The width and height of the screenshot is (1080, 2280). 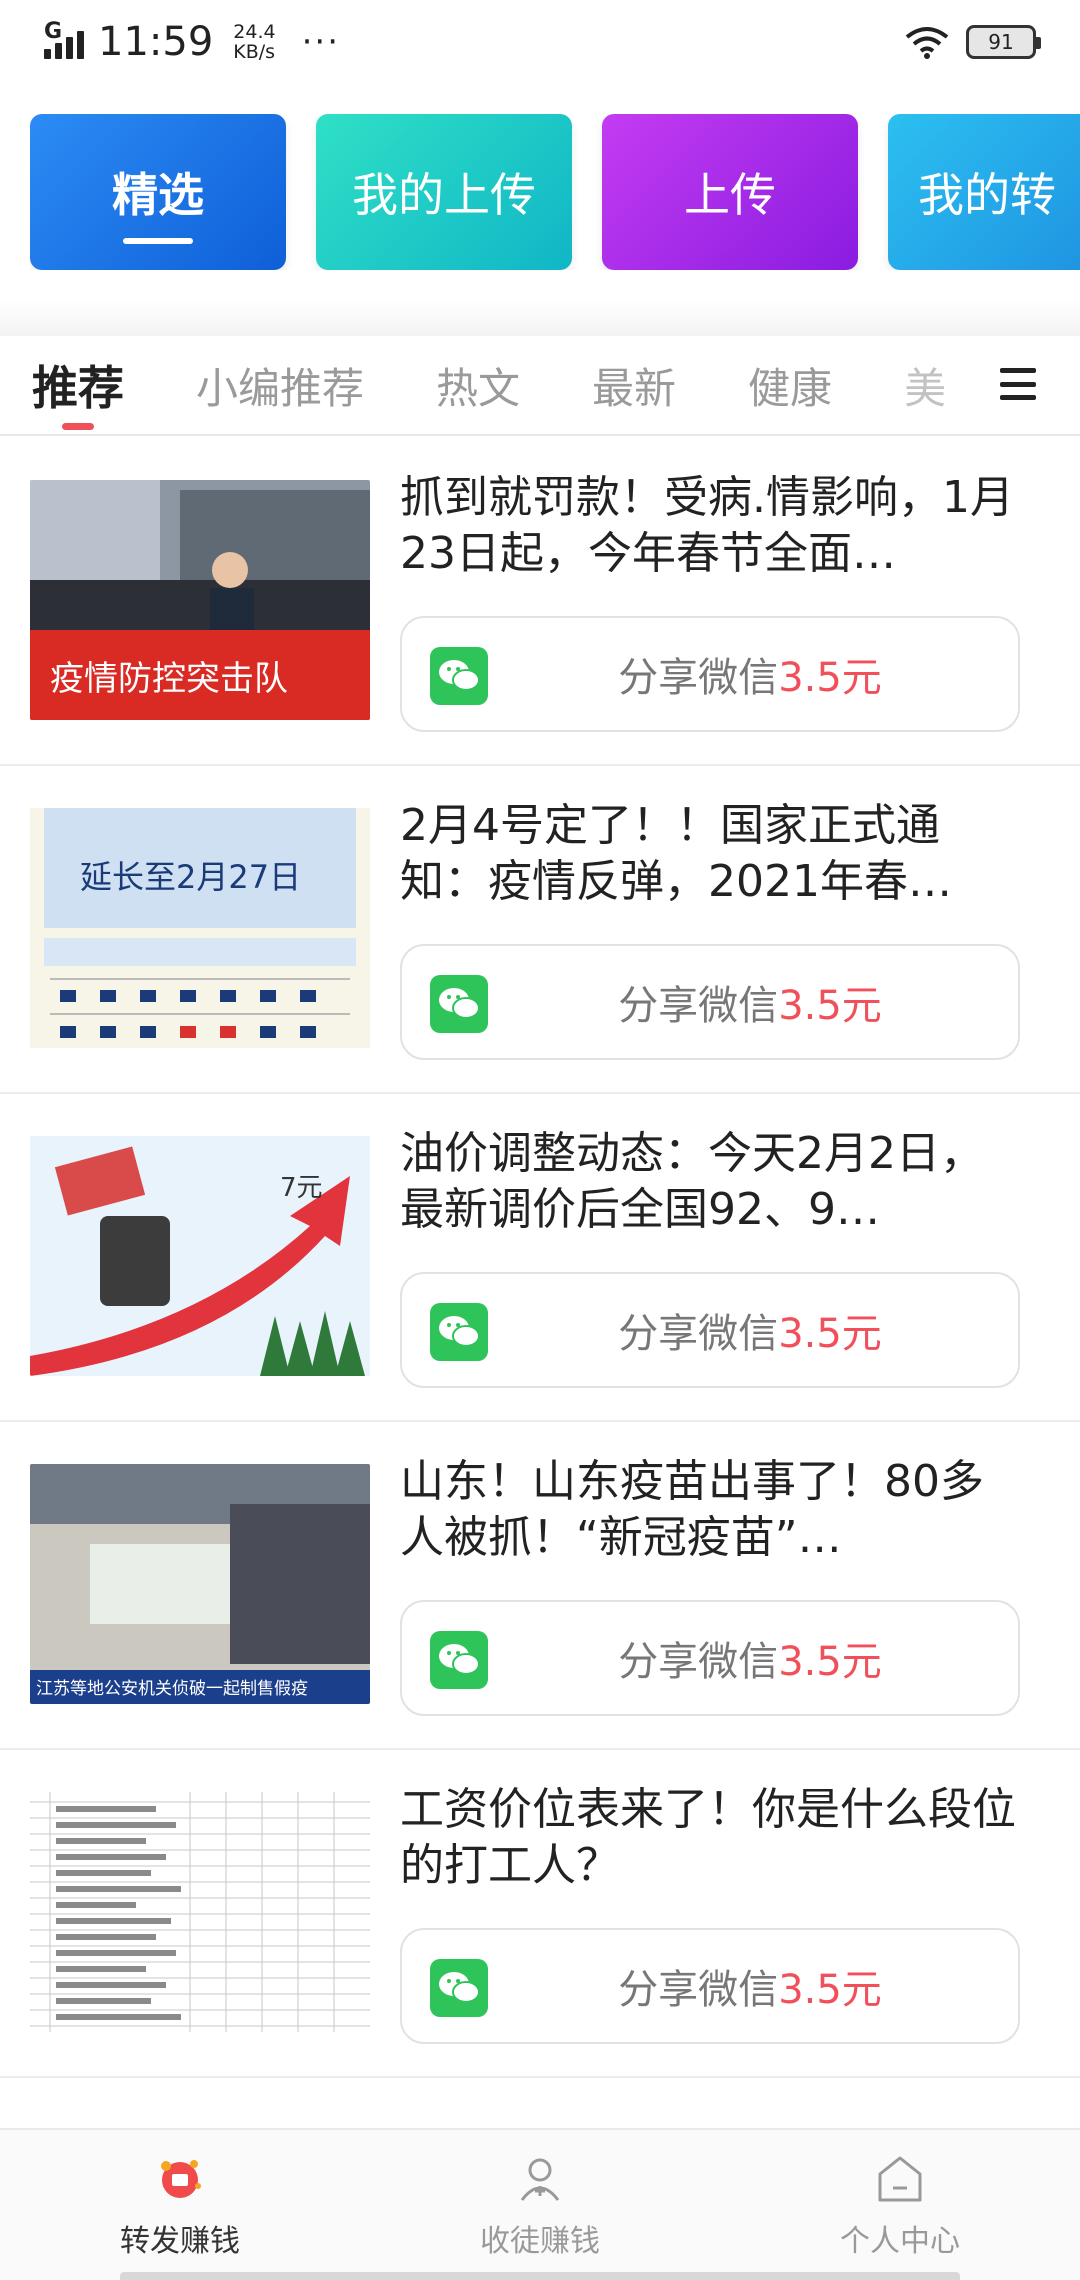 What do you see at coordinates (900, 2205) in the screenshot?
I see `nav-personal-center: 个人中心` at bounding box center [900, 2205].